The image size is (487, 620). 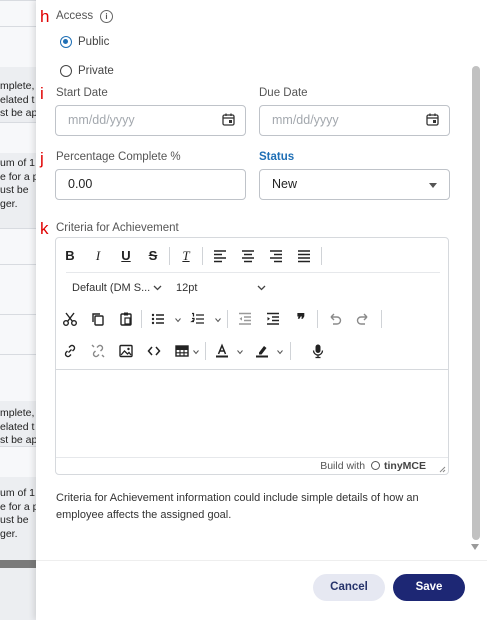 What do you see at coordinates (118, 157) in the screenshot?
I see `percentage-label: Percentage Complete %` at bounding box center [118, 157].